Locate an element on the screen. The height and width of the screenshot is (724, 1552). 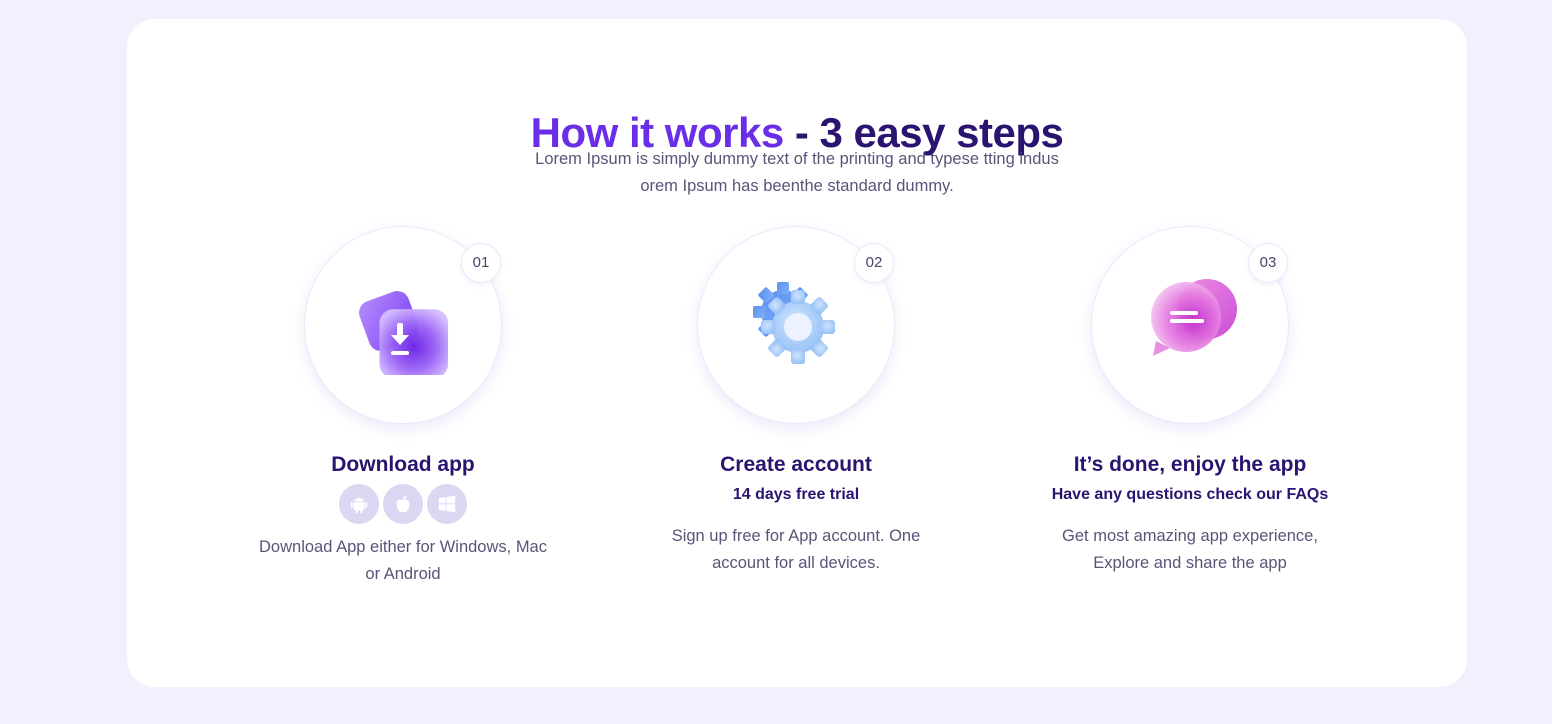
step-icon-circle: 03 is located at coordinates (1190, 325).